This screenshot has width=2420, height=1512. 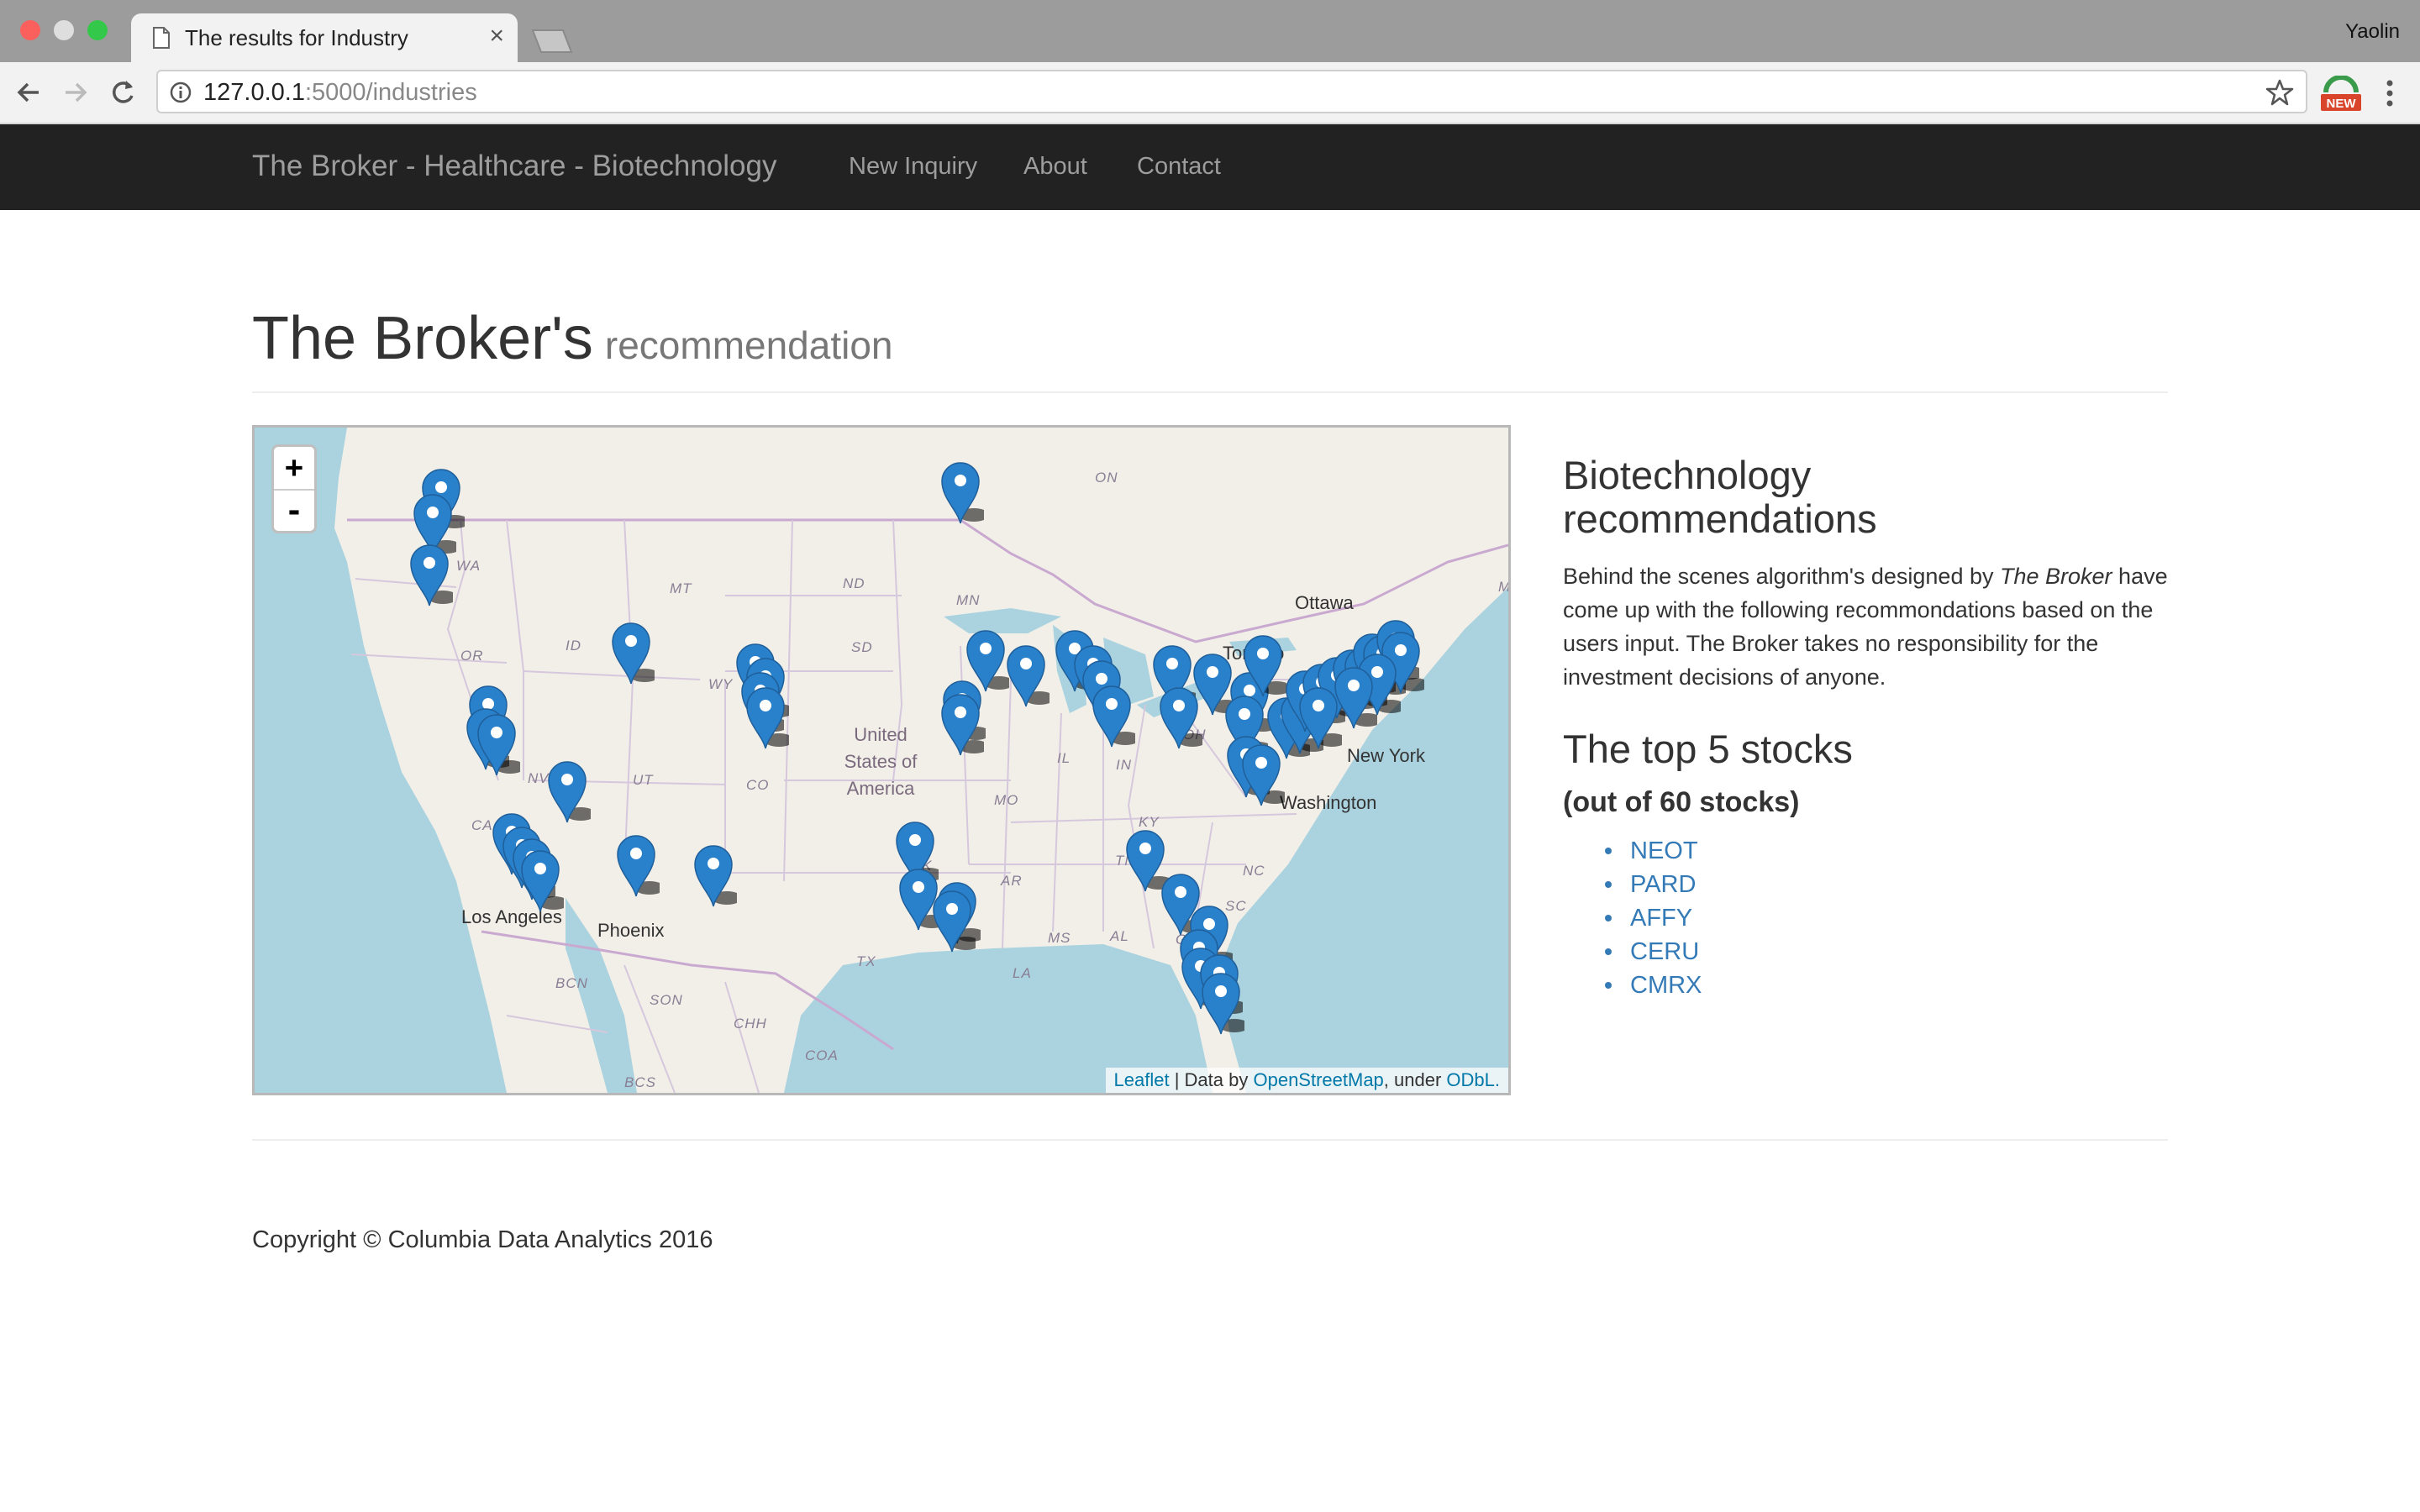 What do you see at coordinates (539, 778) in the screenshot?
I see `map-label-nv: NV` at bounding box center [539, 778].